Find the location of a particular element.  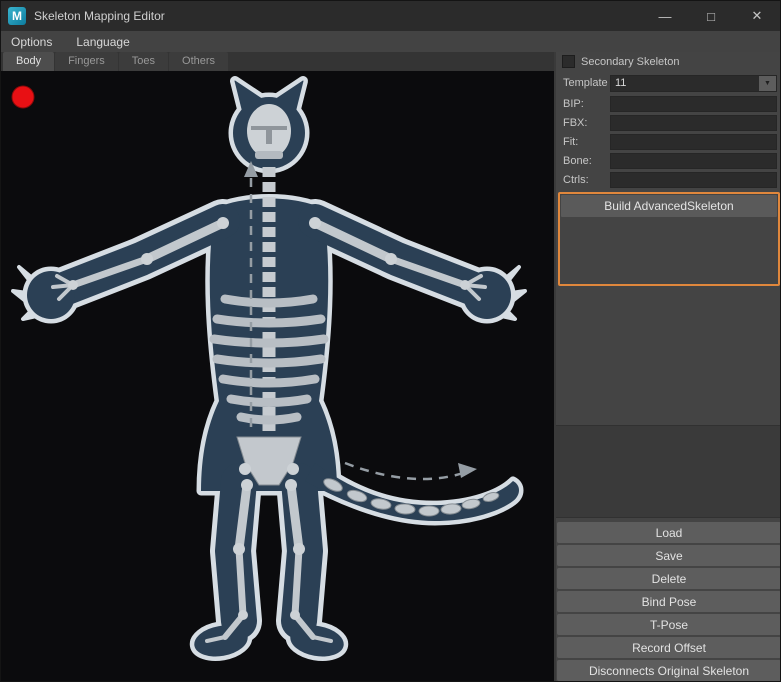

window-controls: — □ ✕ is located at coordinates (711, 16).